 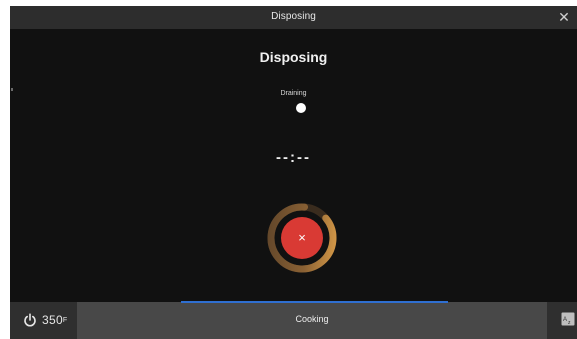 I want to click on title-bar: Disposing ✕, so click(x=293, y=17).